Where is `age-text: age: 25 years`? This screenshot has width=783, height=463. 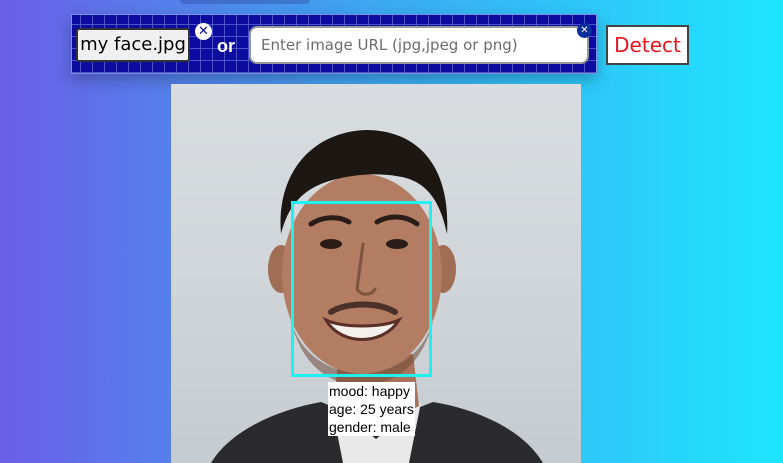 age-text: age: 25 years is located at coordinates (371, 409).